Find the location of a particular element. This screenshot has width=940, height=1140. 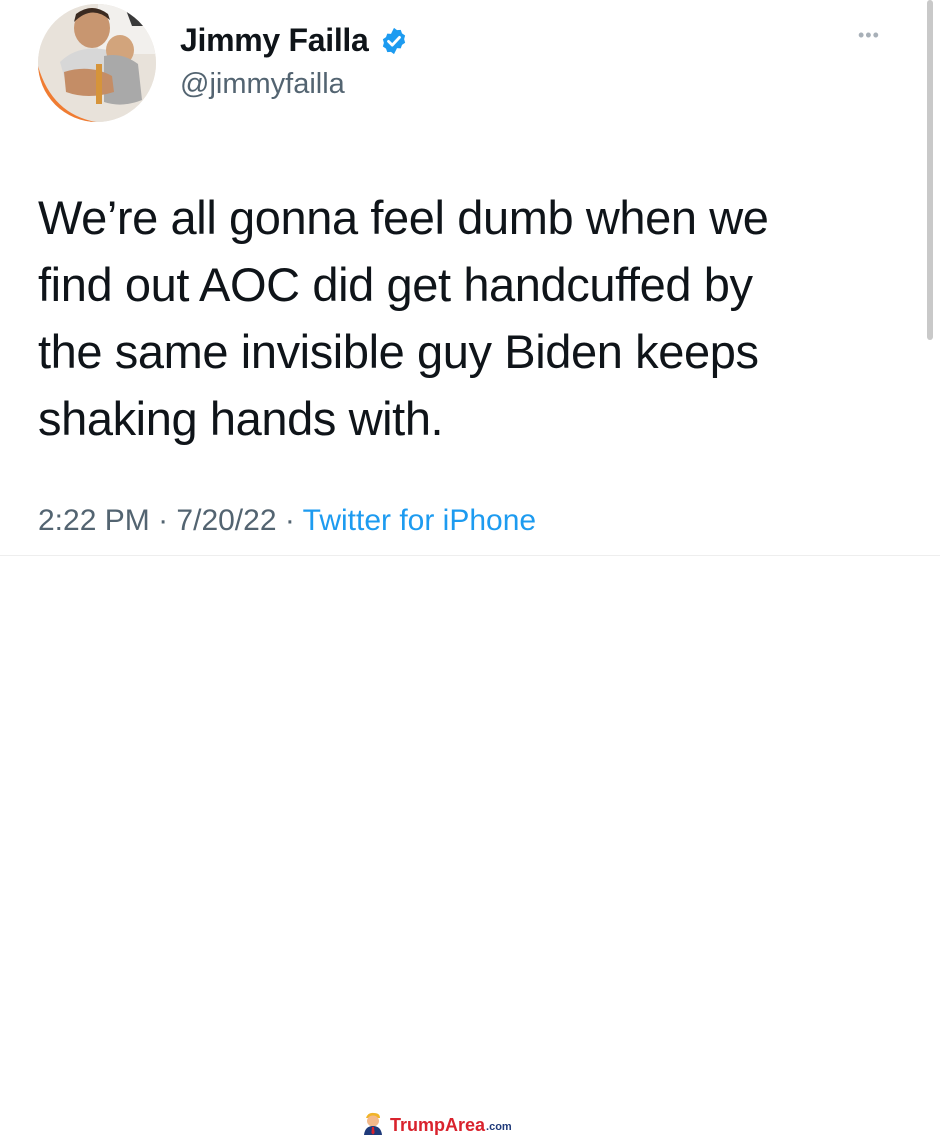

tweet-date: 7/20/22 is located at coordinates (226, 520).